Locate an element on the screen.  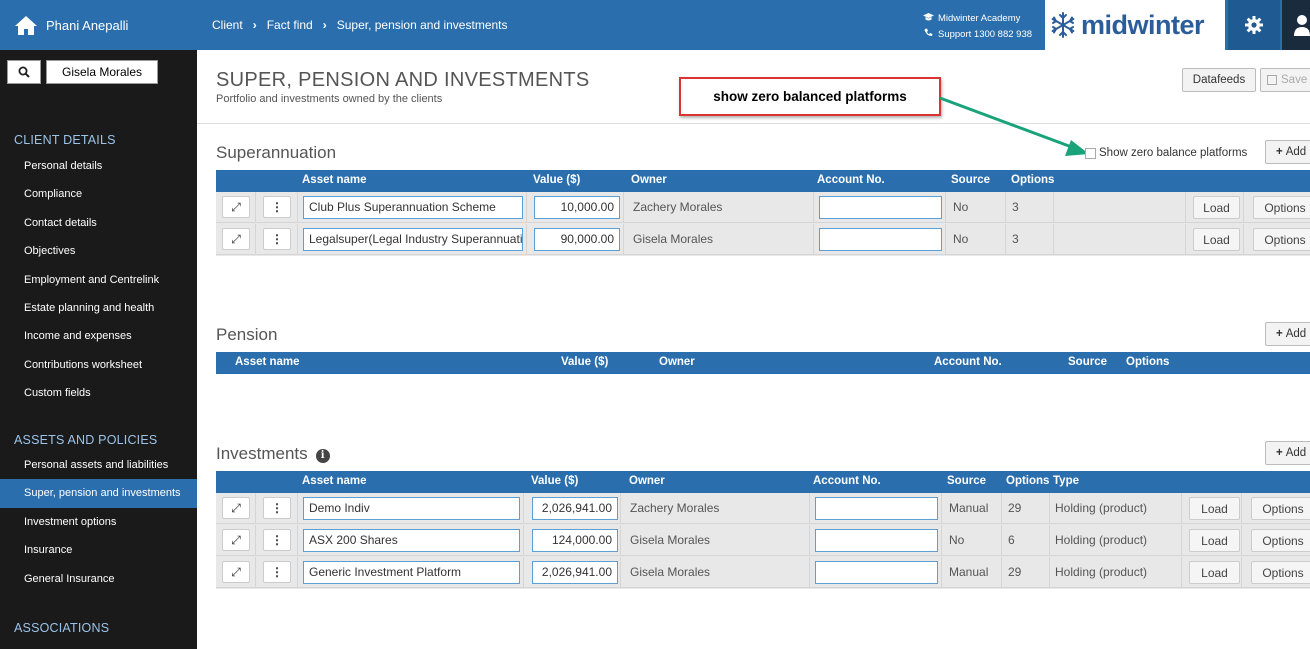
sidebar-item-contributions-worksheet: Contributions worksheet is located at coordinates (98, 365).